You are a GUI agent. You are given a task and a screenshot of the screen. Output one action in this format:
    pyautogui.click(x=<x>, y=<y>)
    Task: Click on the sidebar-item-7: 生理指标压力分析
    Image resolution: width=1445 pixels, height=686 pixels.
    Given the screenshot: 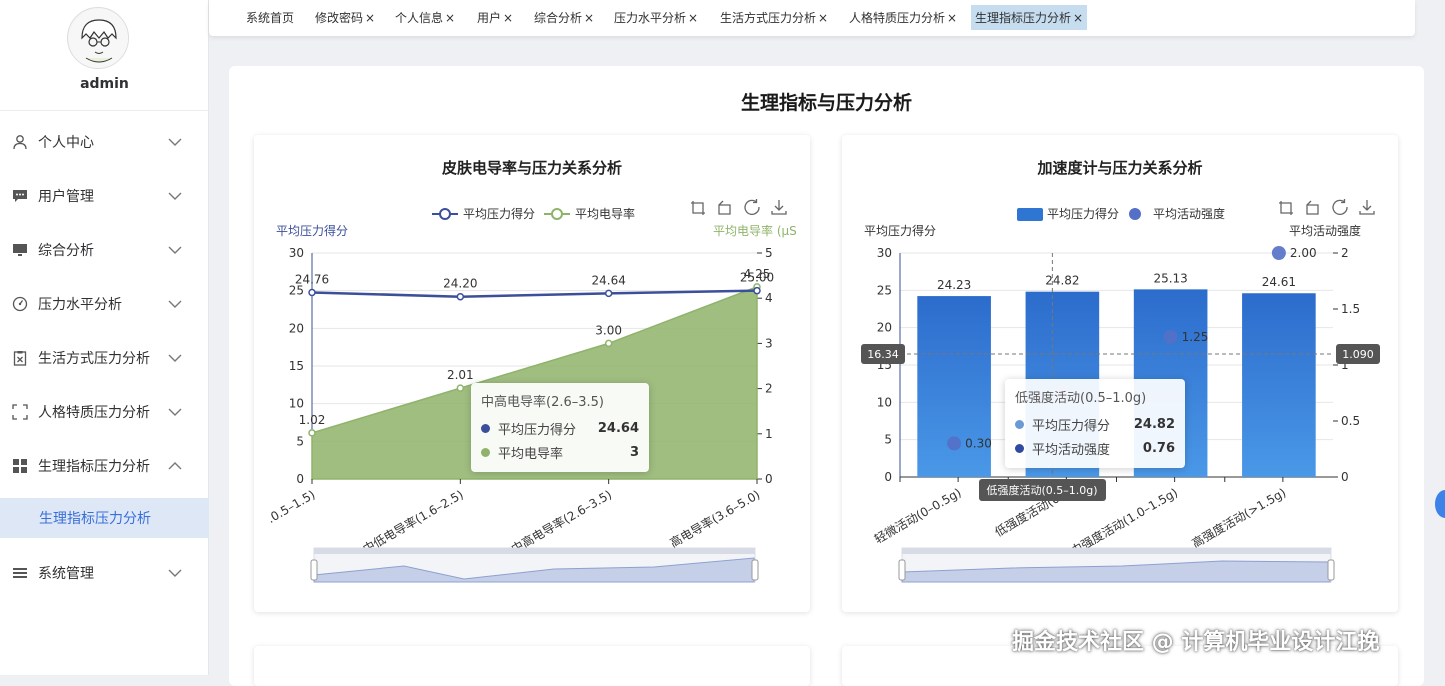 What is the action you would take?
    pyautogui.click(x=104, y=466)
    